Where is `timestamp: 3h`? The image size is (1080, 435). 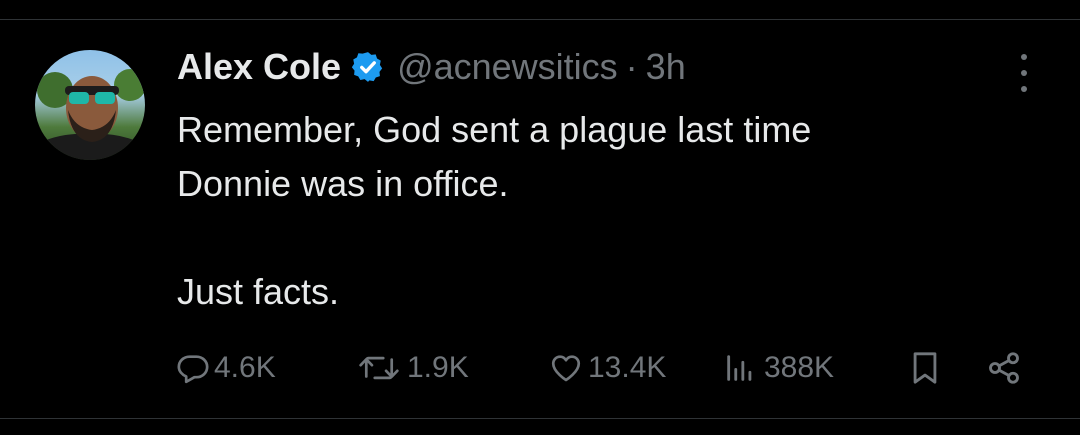
timestamp: 3h is located at coordinates (666, 67).